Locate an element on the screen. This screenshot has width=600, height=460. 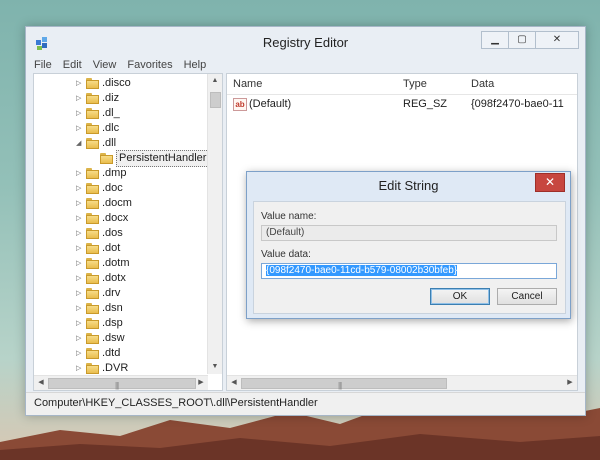
value-name-field: (Default) is located at coordinates (409, 233).